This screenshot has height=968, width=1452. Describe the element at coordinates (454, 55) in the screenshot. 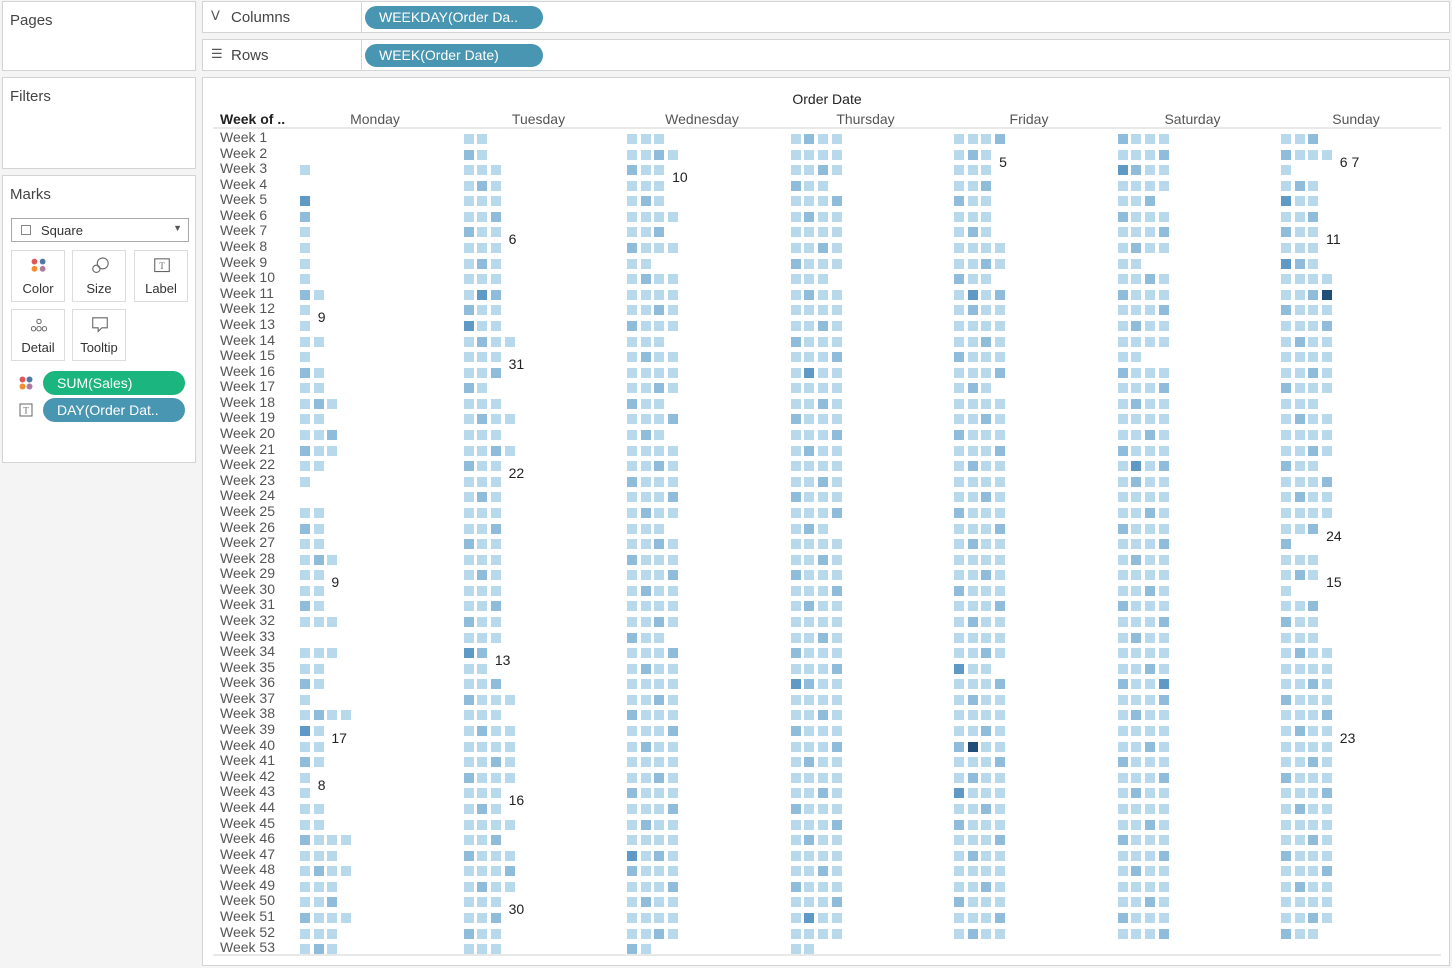

I see `week-order-date-pill: WEEK(Order Date)` at that location.